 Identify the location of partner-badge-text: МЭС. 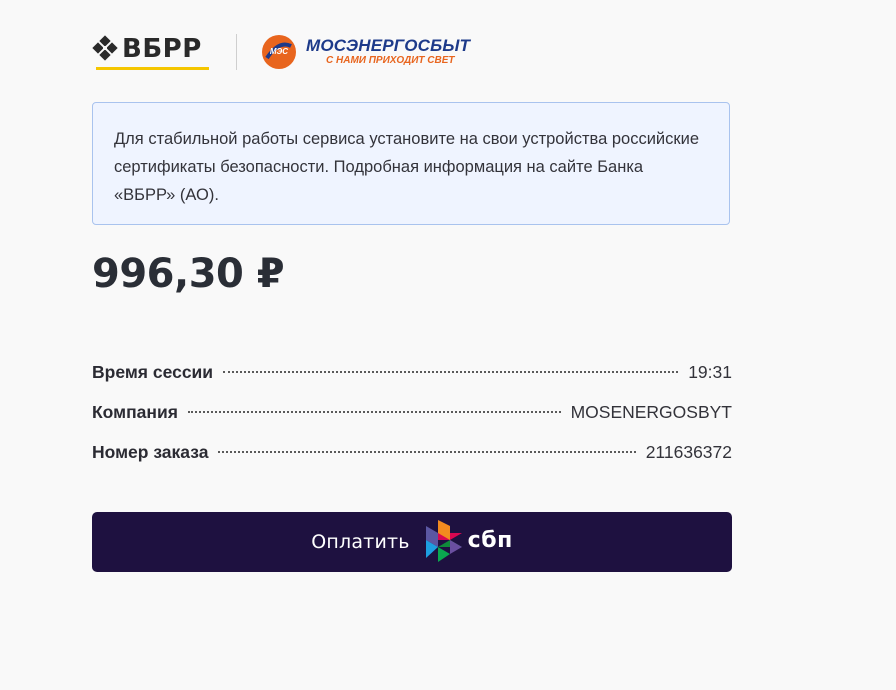
(279, 51).